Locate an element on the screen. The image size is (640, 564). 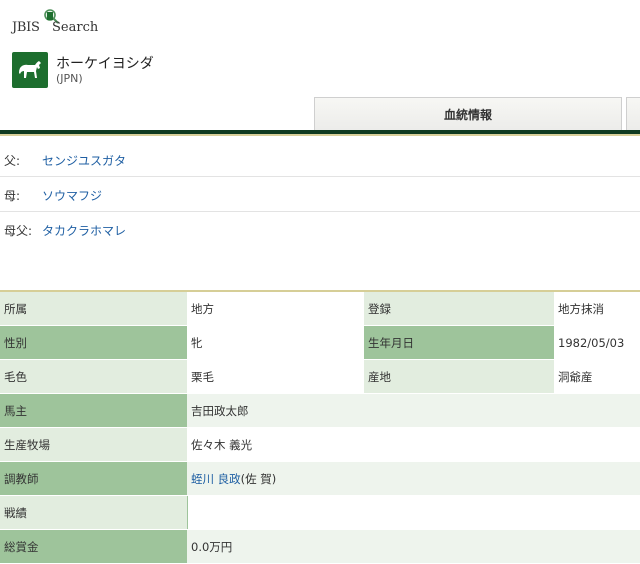
trainer-cell: 蛭川 良政(佐 賀) is located at coordinates (413, 478).